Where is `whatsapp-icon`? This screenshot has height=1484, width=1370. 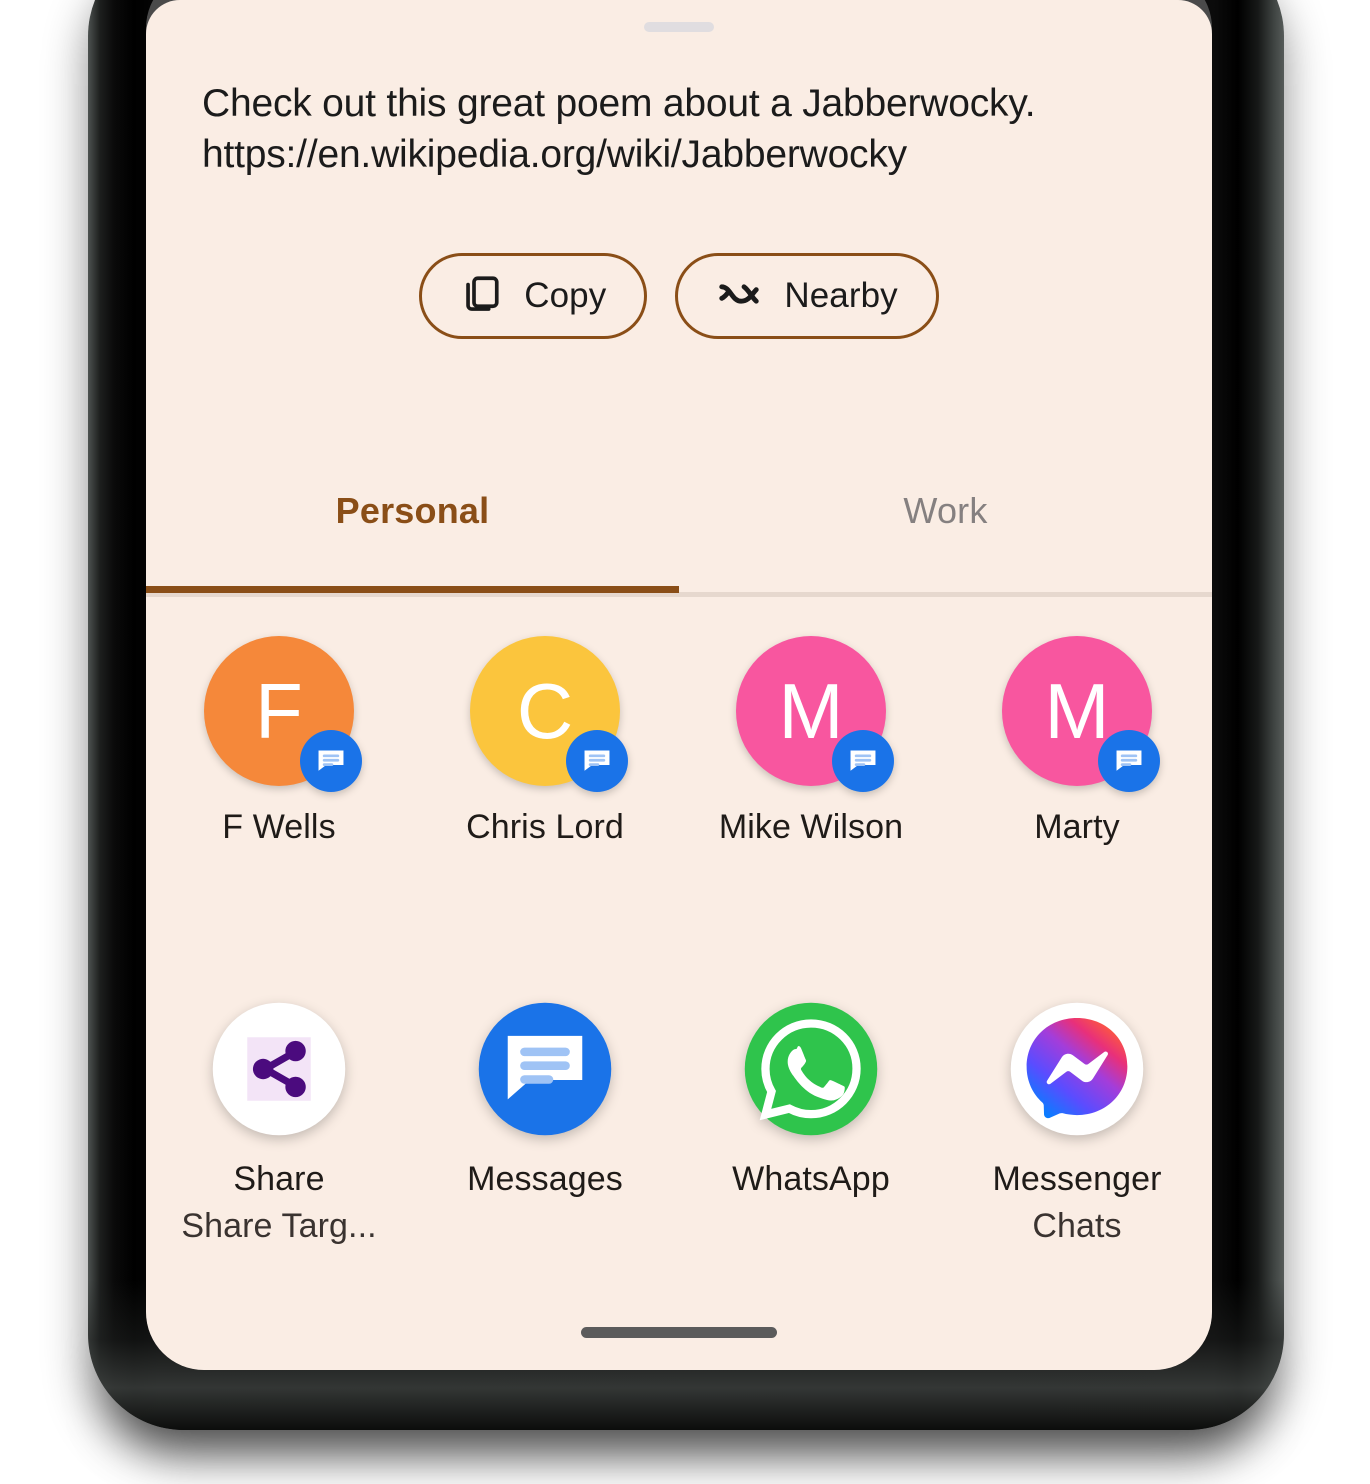
whatsapp-icon is located at coordinates (811, 1069).